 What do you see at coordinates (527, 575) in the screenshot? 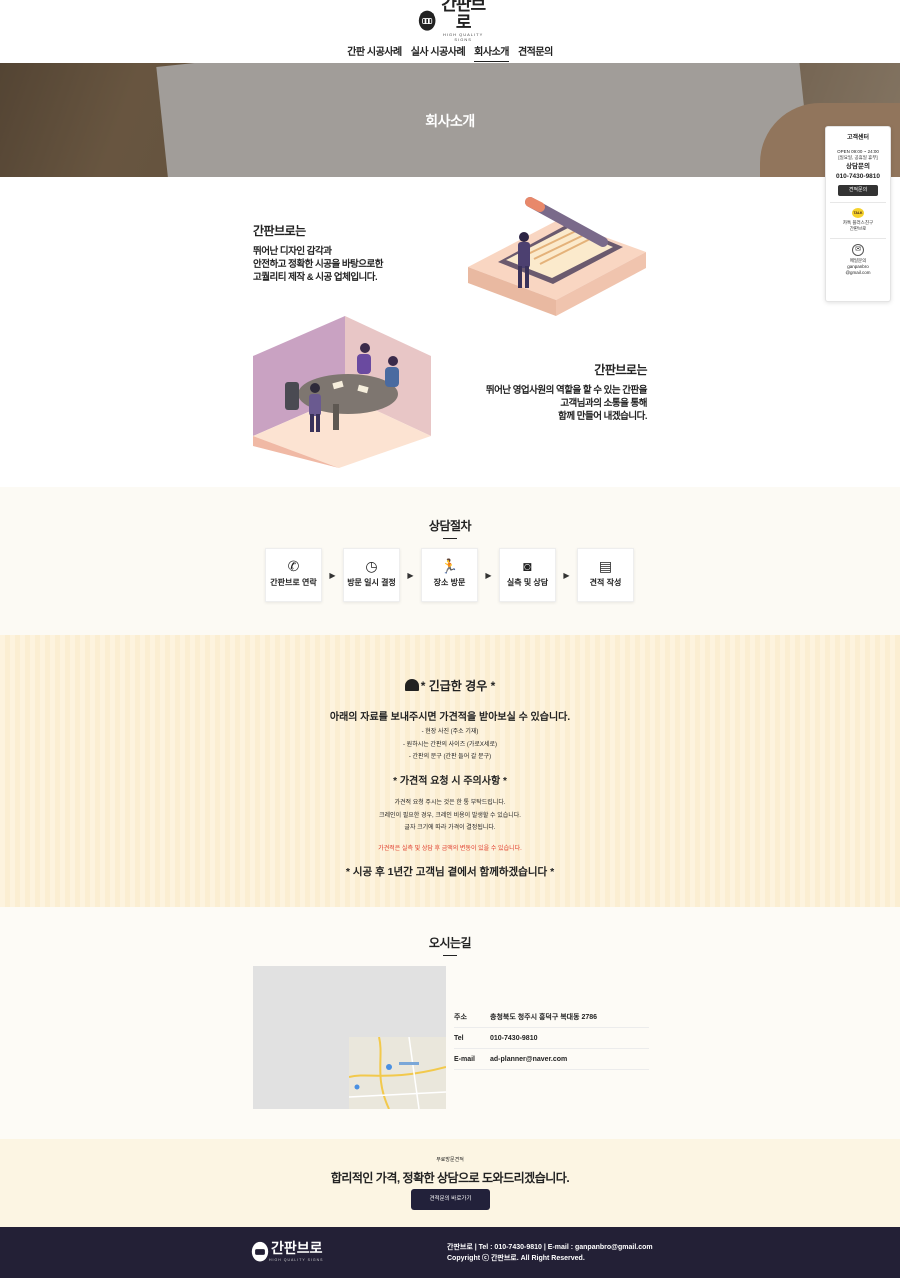
I see `process-step: ◙ 실측 및 상담` at bounding box center [527, 575].